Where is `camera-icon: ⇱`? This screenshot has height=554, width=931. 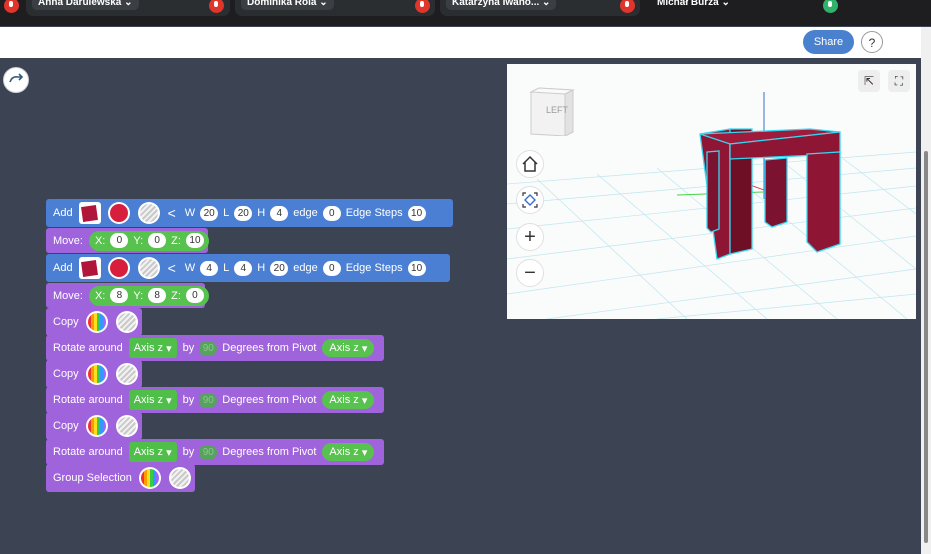 camera-icon: ⇱ is located at coordinates (869, 81).